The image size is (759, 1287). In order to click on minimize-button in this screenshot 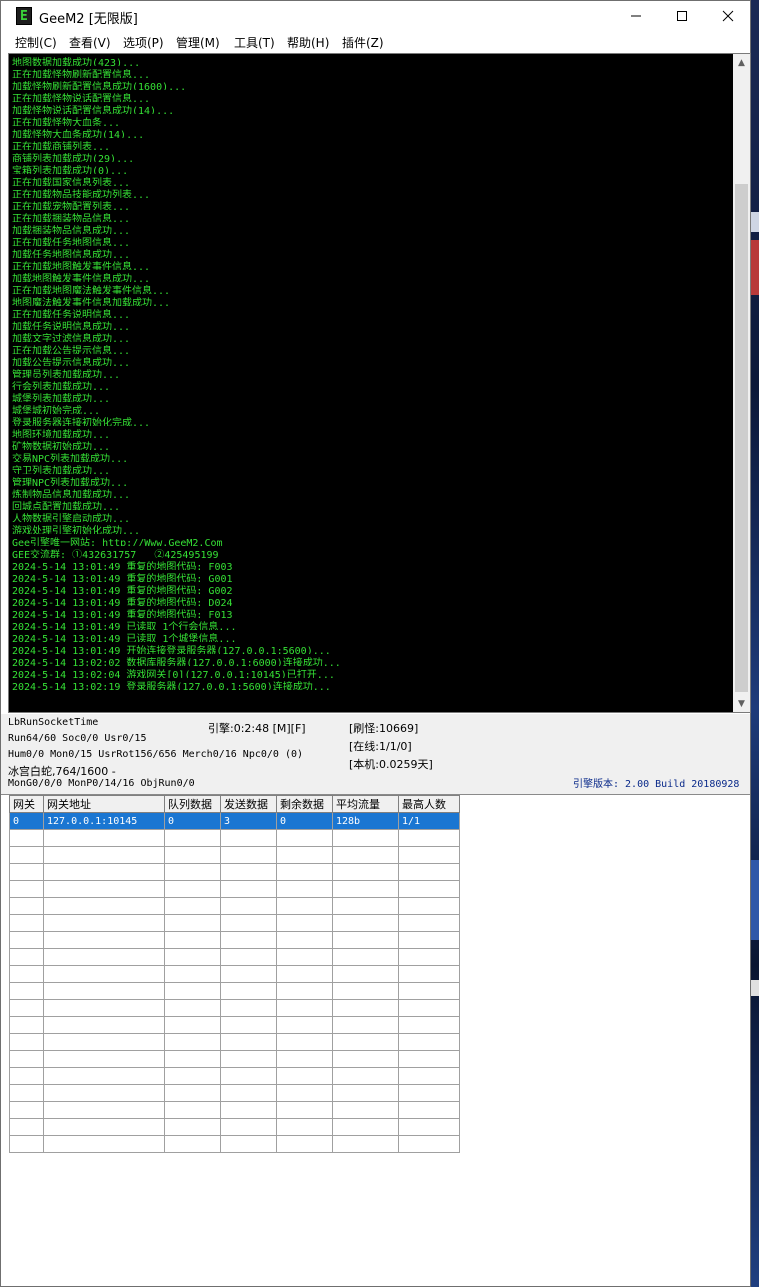, I will do `click(636, 16)`.